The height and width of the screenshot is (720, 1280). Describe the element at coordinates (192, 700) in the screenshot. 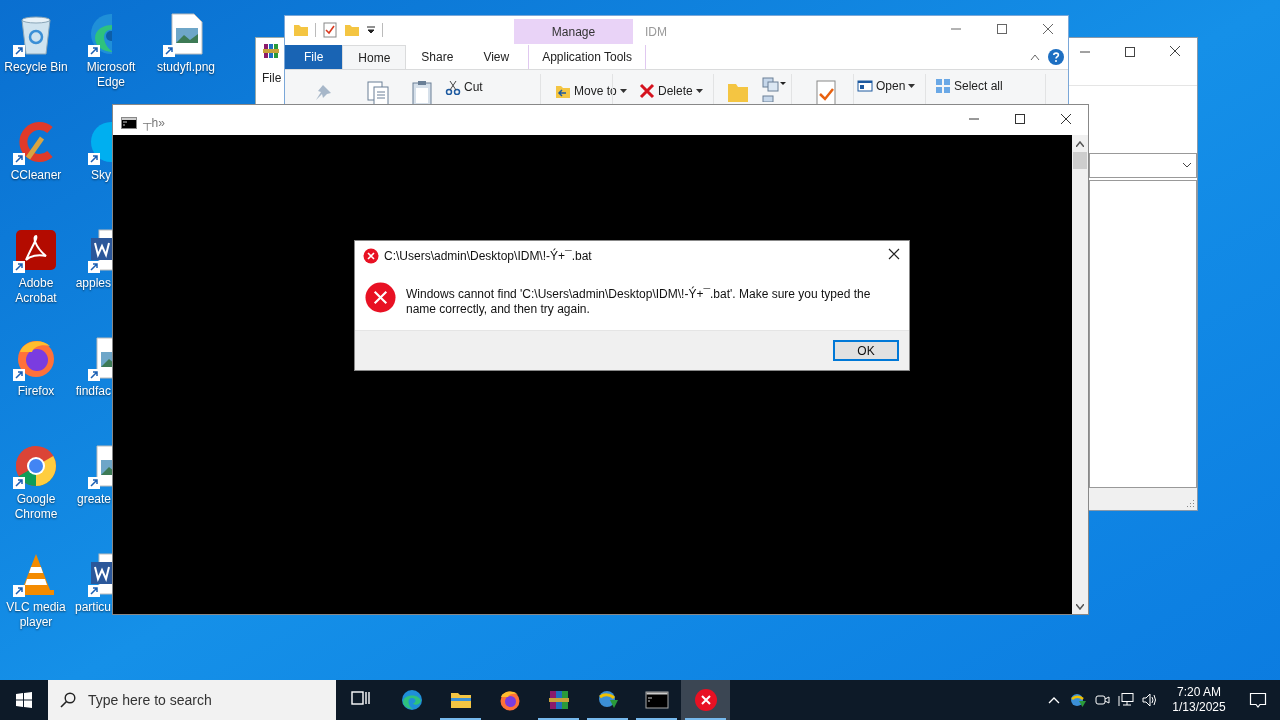

I see `search-field: Type here to search` at that location.